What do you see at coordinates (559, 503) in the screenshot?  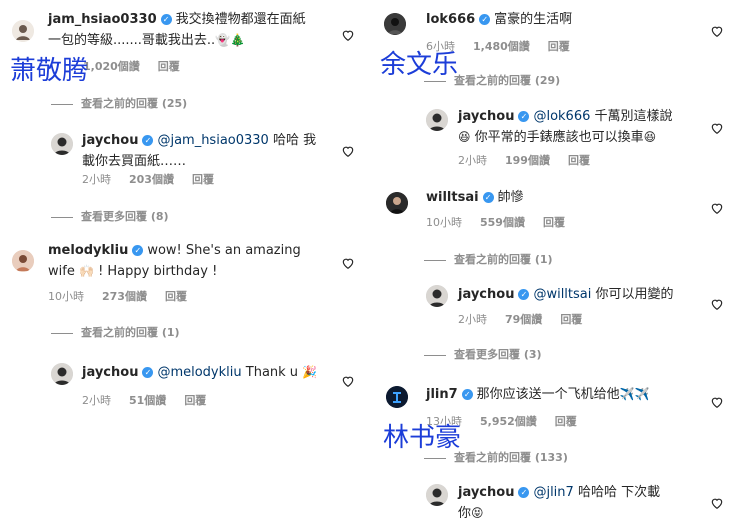 I see `comment-text: jaychou ✓ @jlin7 哈哈哈 下次載 你😝` at bounding box center [559, 503].